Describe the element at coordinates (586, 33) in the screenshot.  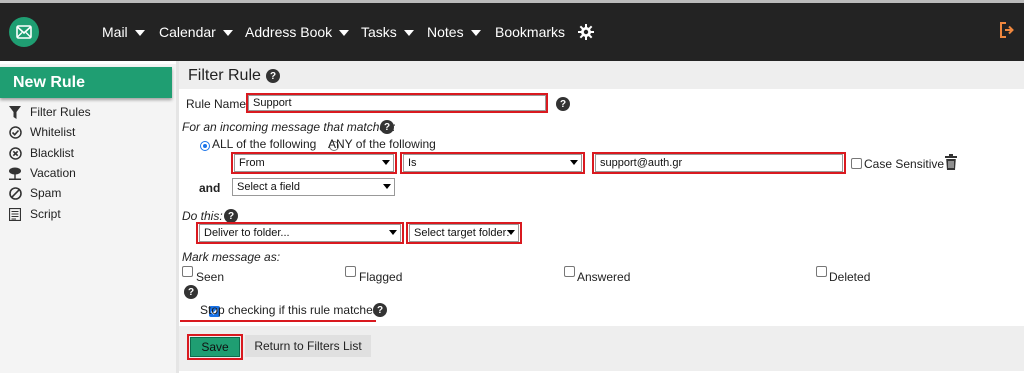
I see `gear-icon` at that location.